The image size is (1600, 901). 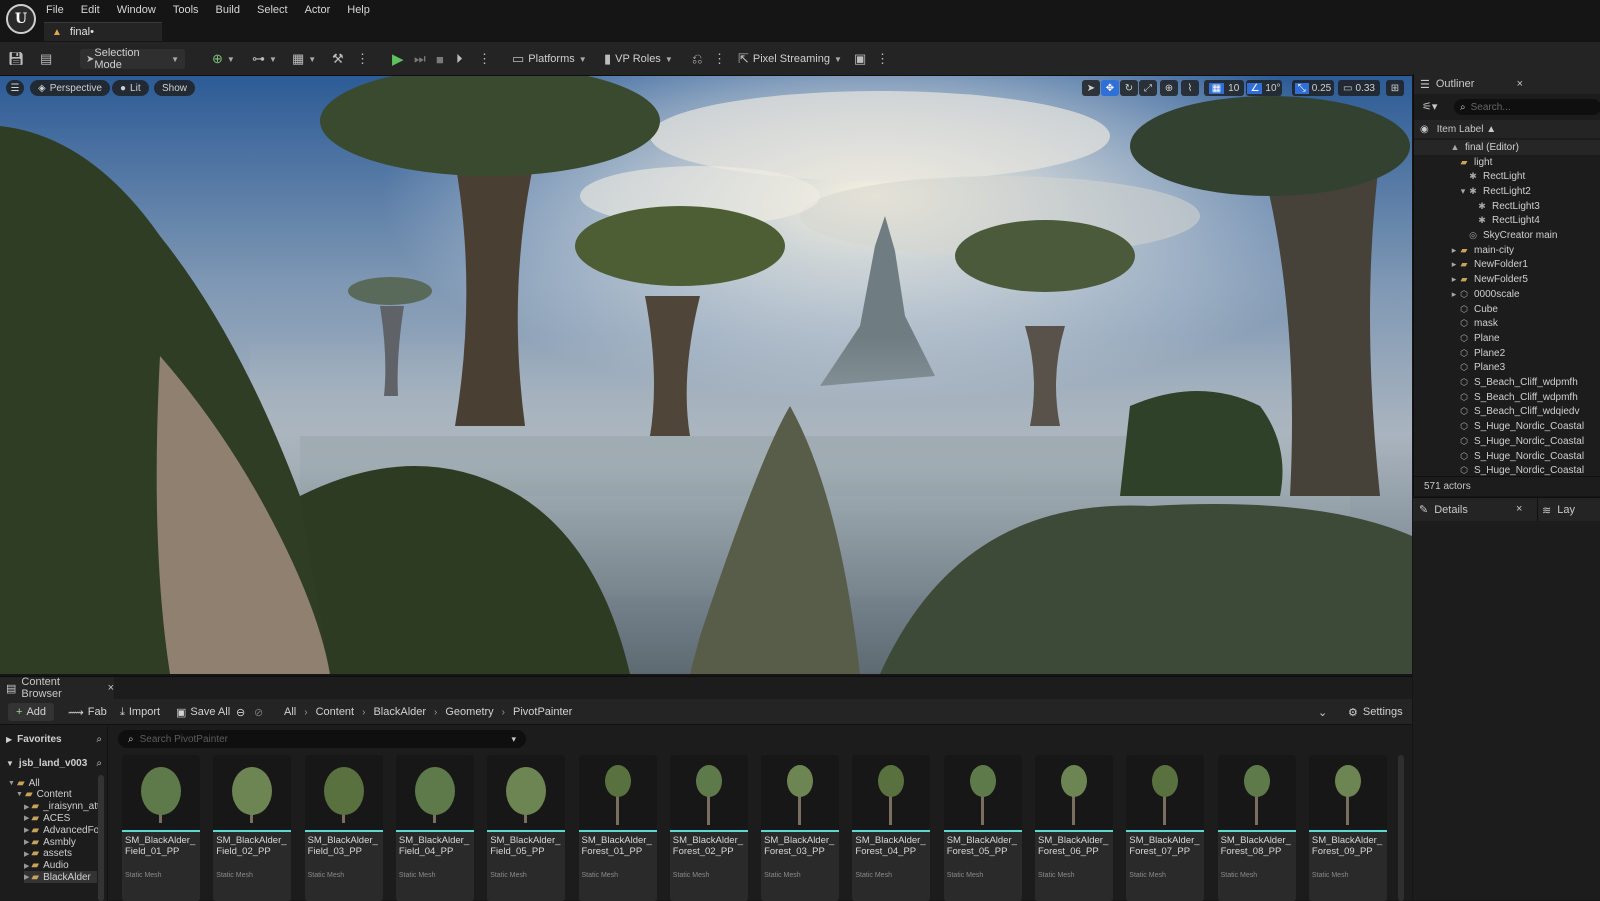 I want to click on asset-tile: SM_BlackAlder_ Field_04_PP Static Mesh, so click(x=434, y=828).